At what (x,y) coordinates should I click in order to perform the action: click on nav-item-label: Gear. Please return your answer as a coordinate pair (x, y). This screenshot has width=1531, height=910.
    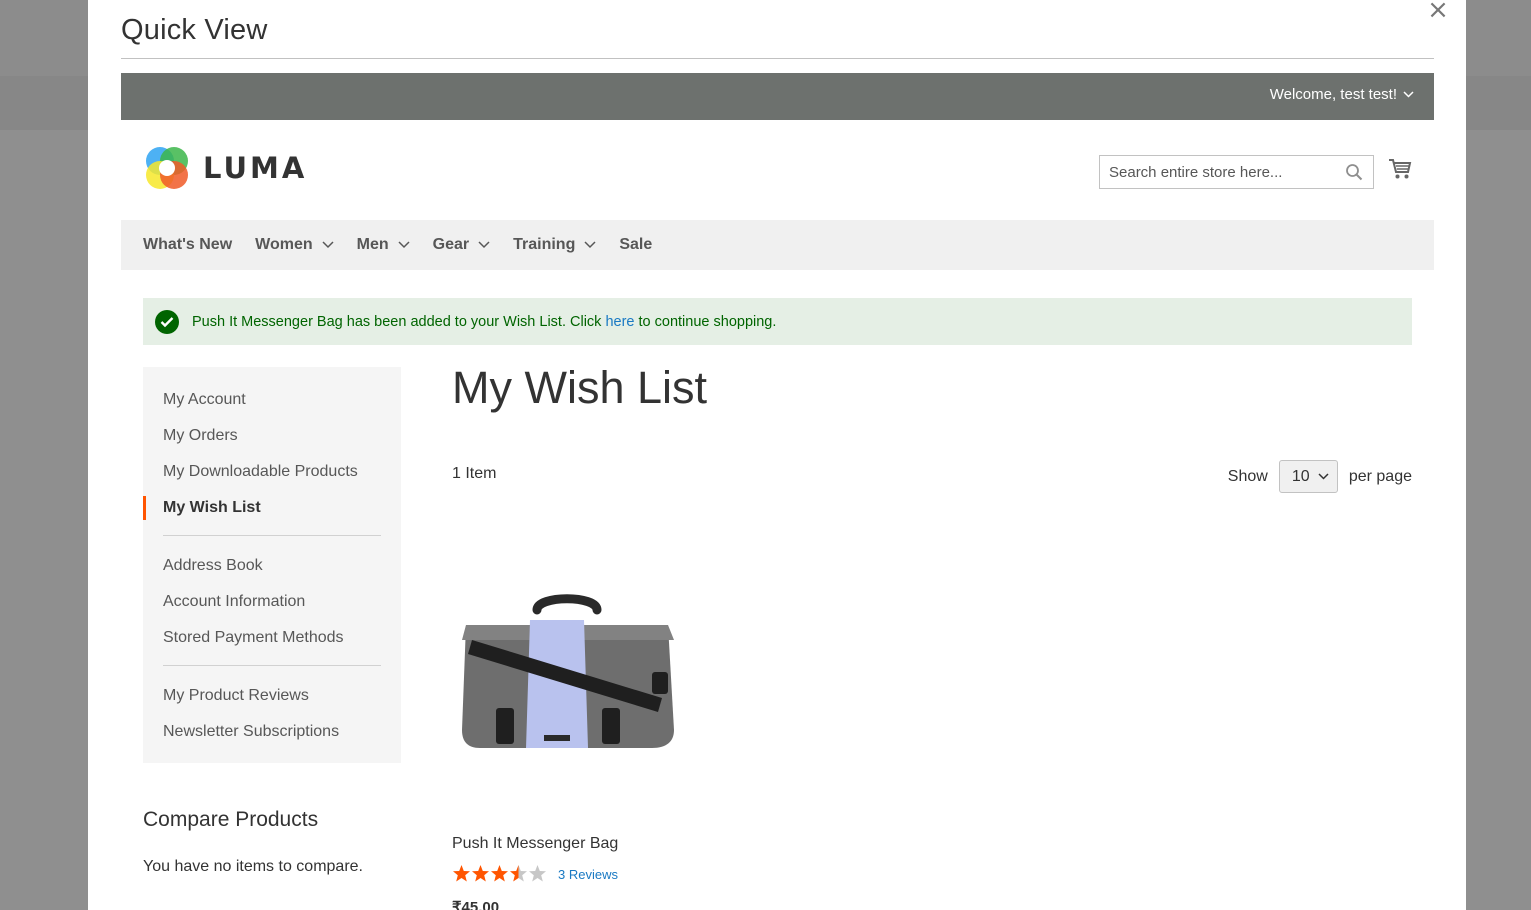
    Looking at the image, I should click on (451, 244).